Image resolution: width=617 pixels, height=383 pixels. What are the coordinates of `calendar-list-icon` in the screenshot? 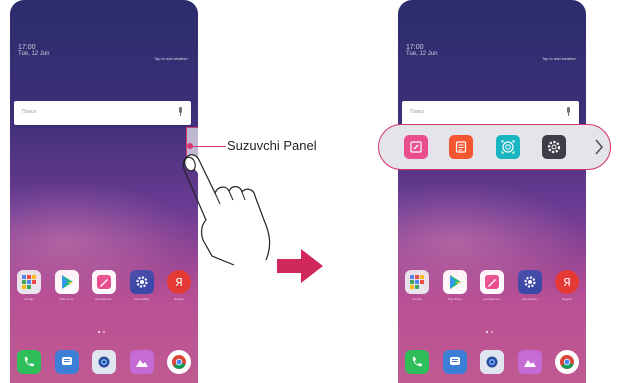 It's located at (461, 147).